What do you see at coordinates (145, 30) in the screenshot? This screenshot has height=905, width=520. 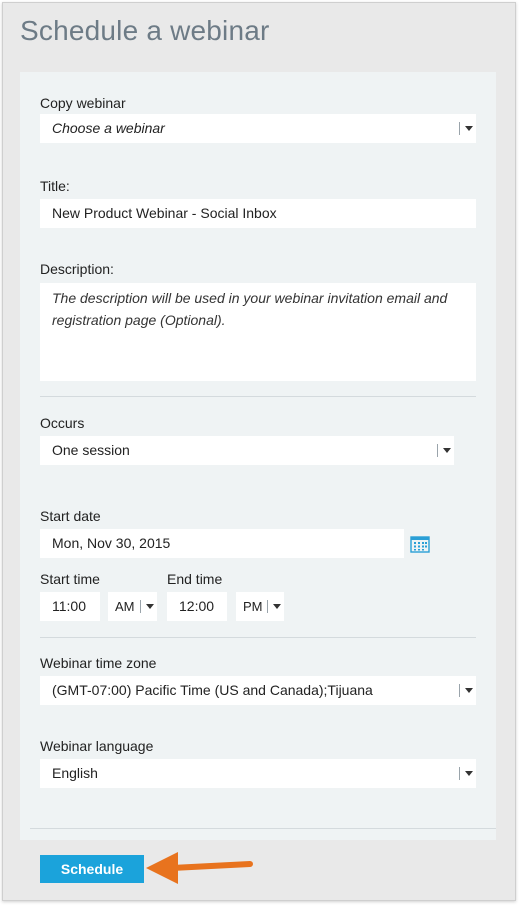 I see `page-title: Schedule a webinar` at bounding box center [145, 30].